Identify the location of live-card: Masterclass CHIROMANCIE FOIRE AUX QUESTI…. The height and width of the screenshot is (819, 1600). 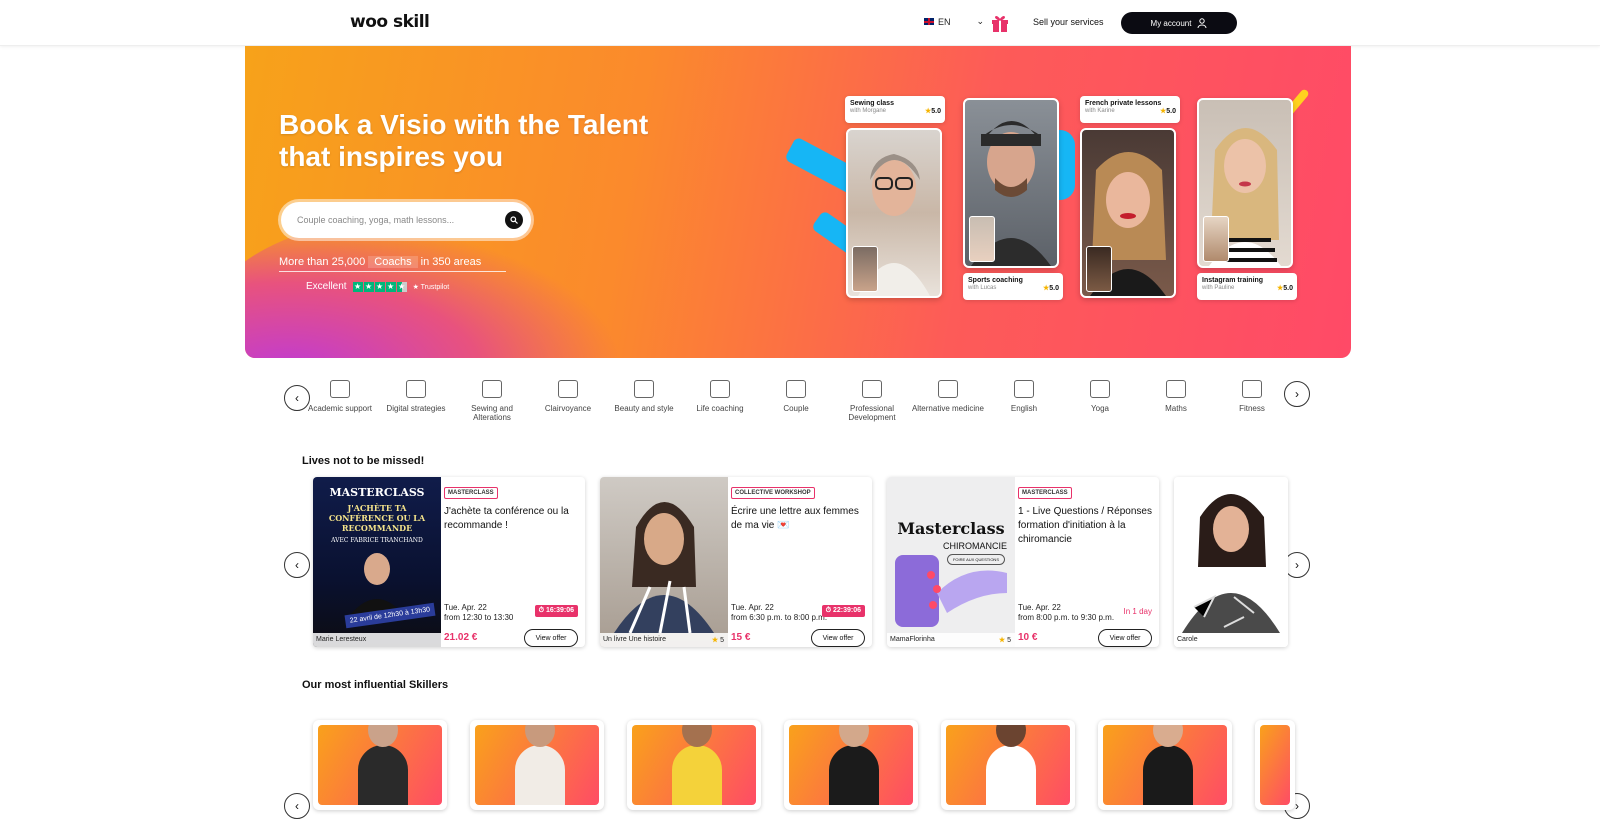
(1023, 562).